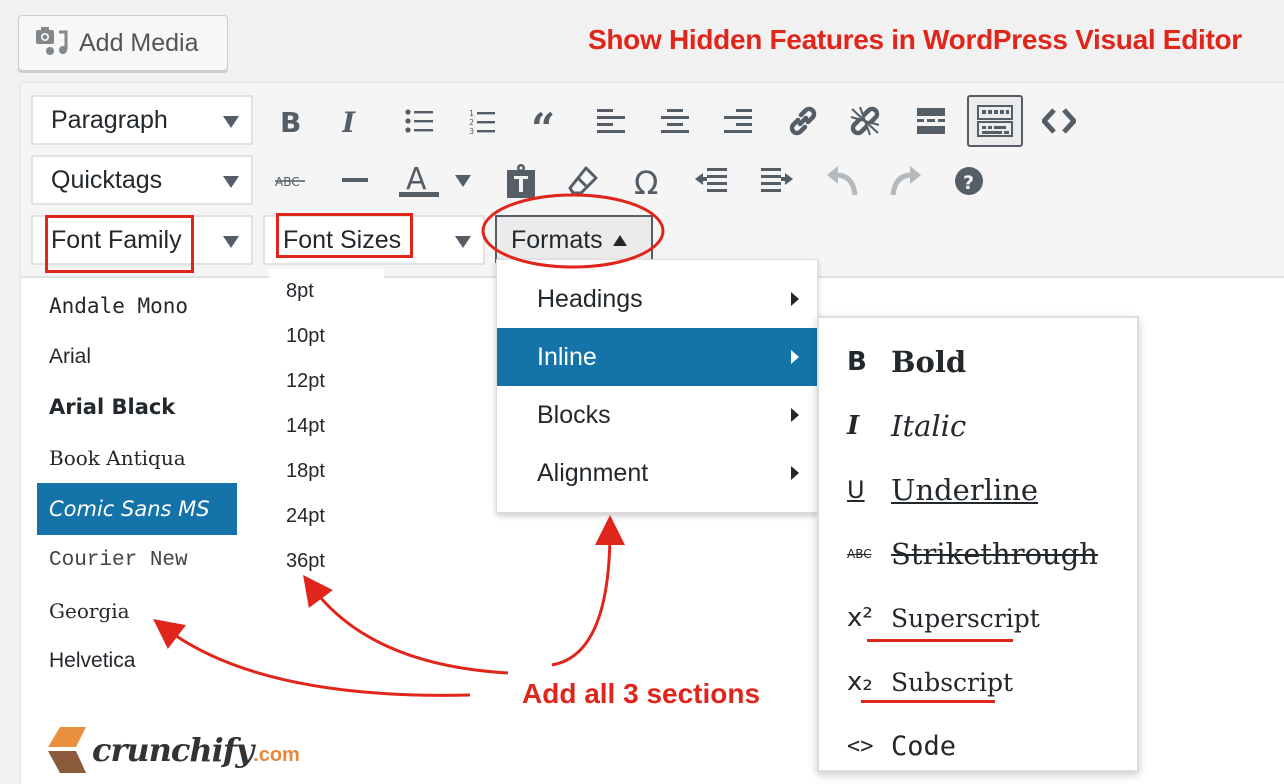 The width and height of the screenshot is (1284, 784). Describe the element at coordinates (355, 181) in the screenshot. I see `horizontal-line-icon` at that location.